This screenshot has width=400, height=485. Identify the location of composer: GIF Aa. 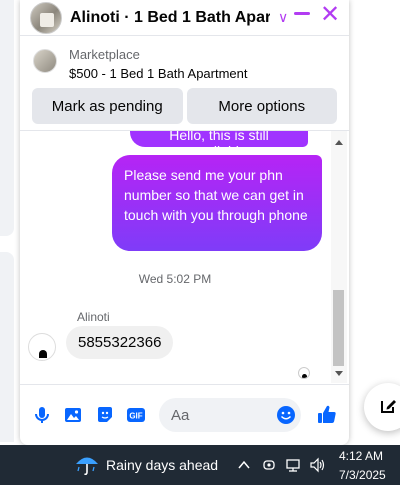
(184, 414).